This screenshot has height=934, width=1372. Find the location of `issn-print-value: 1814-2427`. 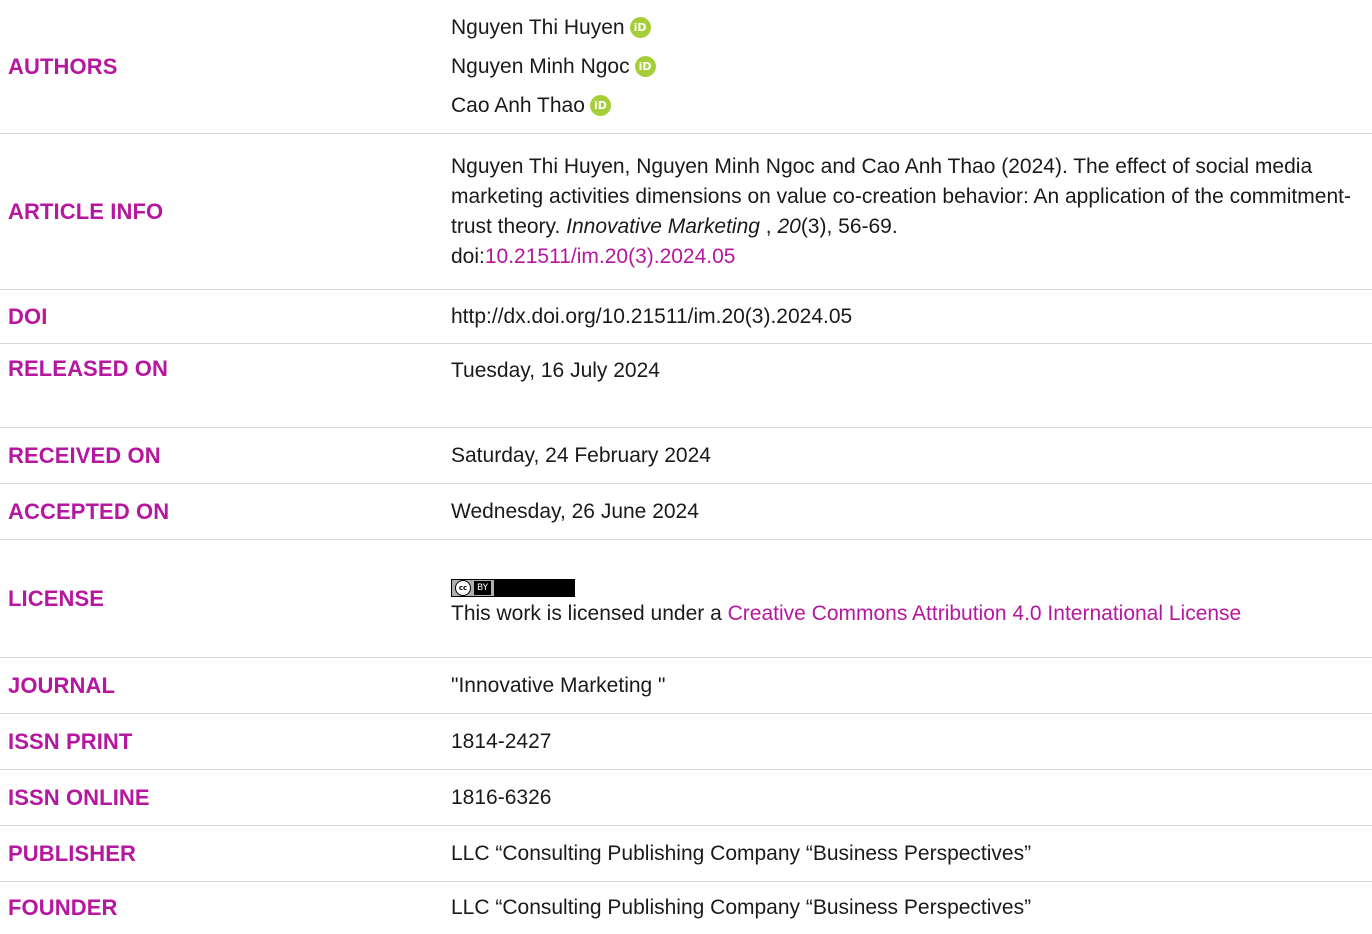

issn-print-value: 1814-2427 is located at coordinates (501, 741).